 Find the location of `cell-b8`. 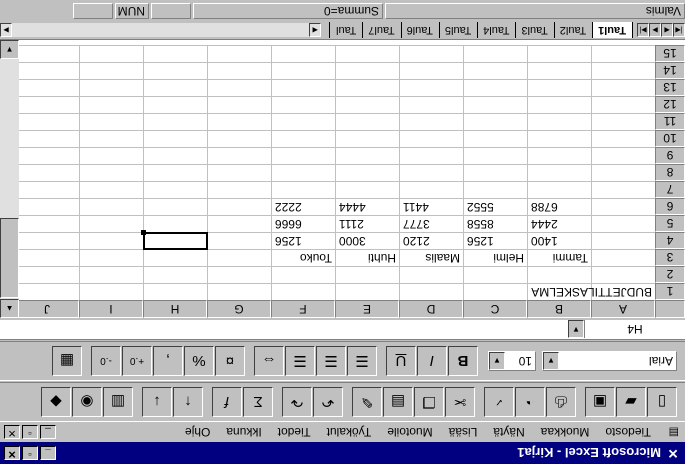

cell-b8 is located at coordinates (559, 172).